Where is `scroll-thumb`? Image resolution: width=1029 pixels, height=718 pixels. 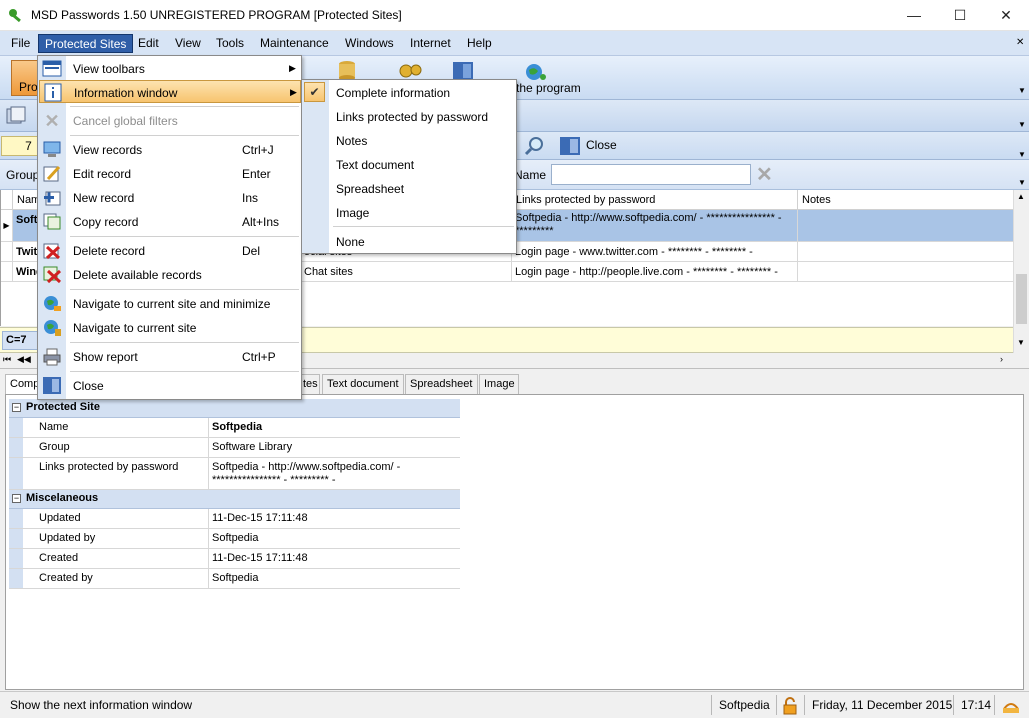
scroll-thumb is located at coordinates (1021, 299).